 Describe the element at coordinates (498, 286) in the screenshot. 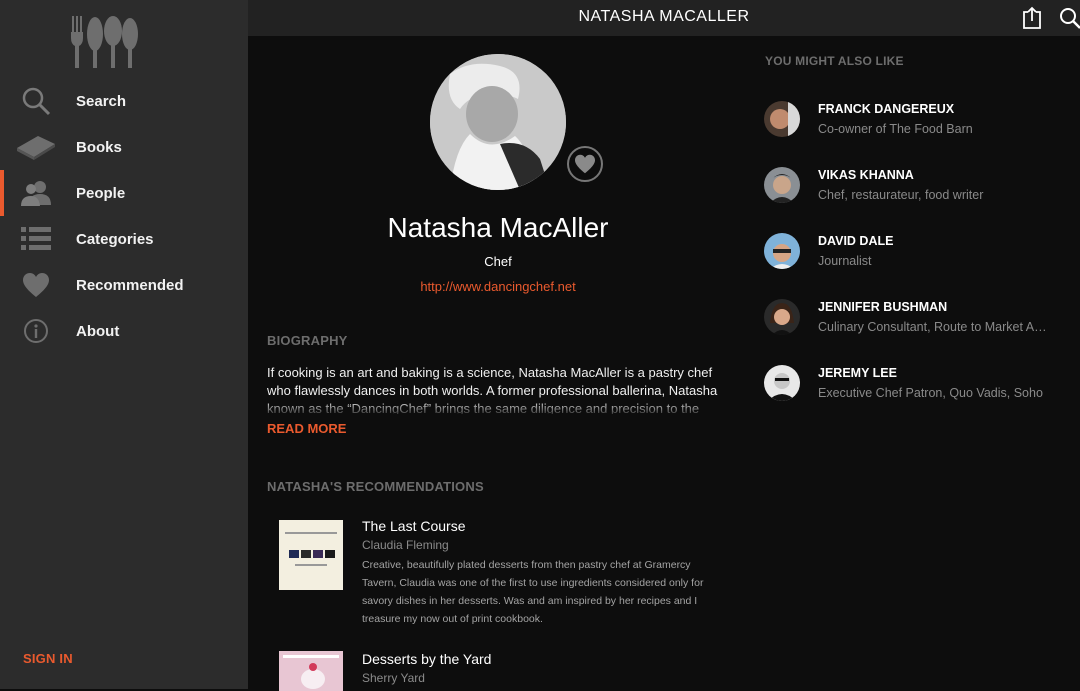

I see `website-link: http://www.dancingchef.net` at that location.